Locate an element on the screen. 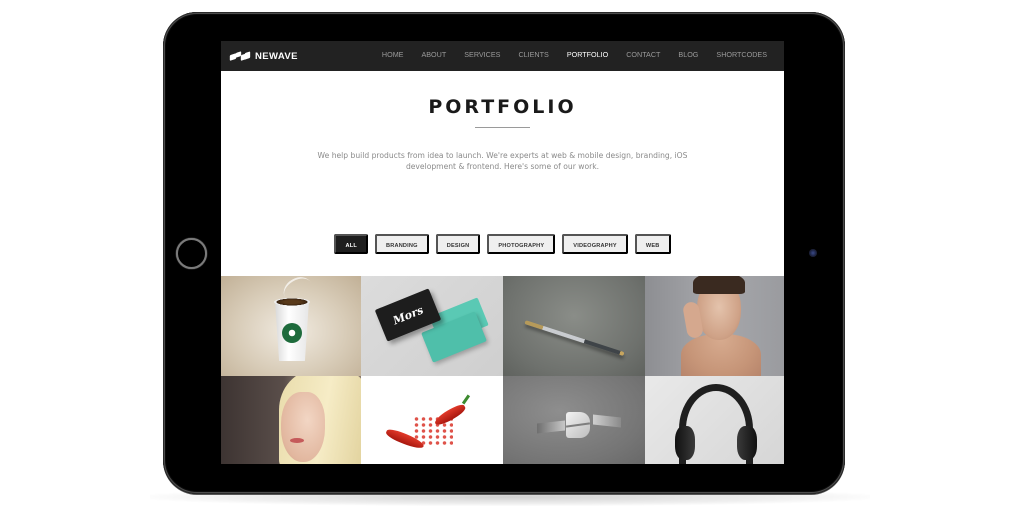  headphone-left-cup is located at coordinates (685, 443).